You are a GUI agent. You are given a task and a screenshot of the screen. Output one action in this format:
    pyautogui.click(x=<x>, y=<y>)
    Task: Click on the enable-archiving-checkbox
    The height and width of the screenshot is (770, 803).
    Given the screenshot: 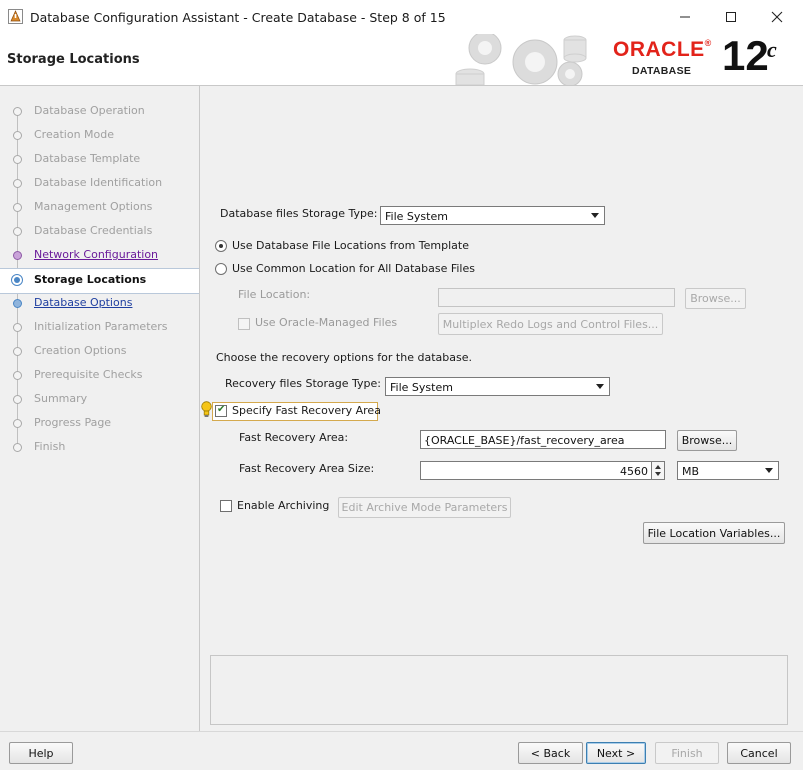 What is the action you would take?
    pyautogui.click(x=226, y=506)
    